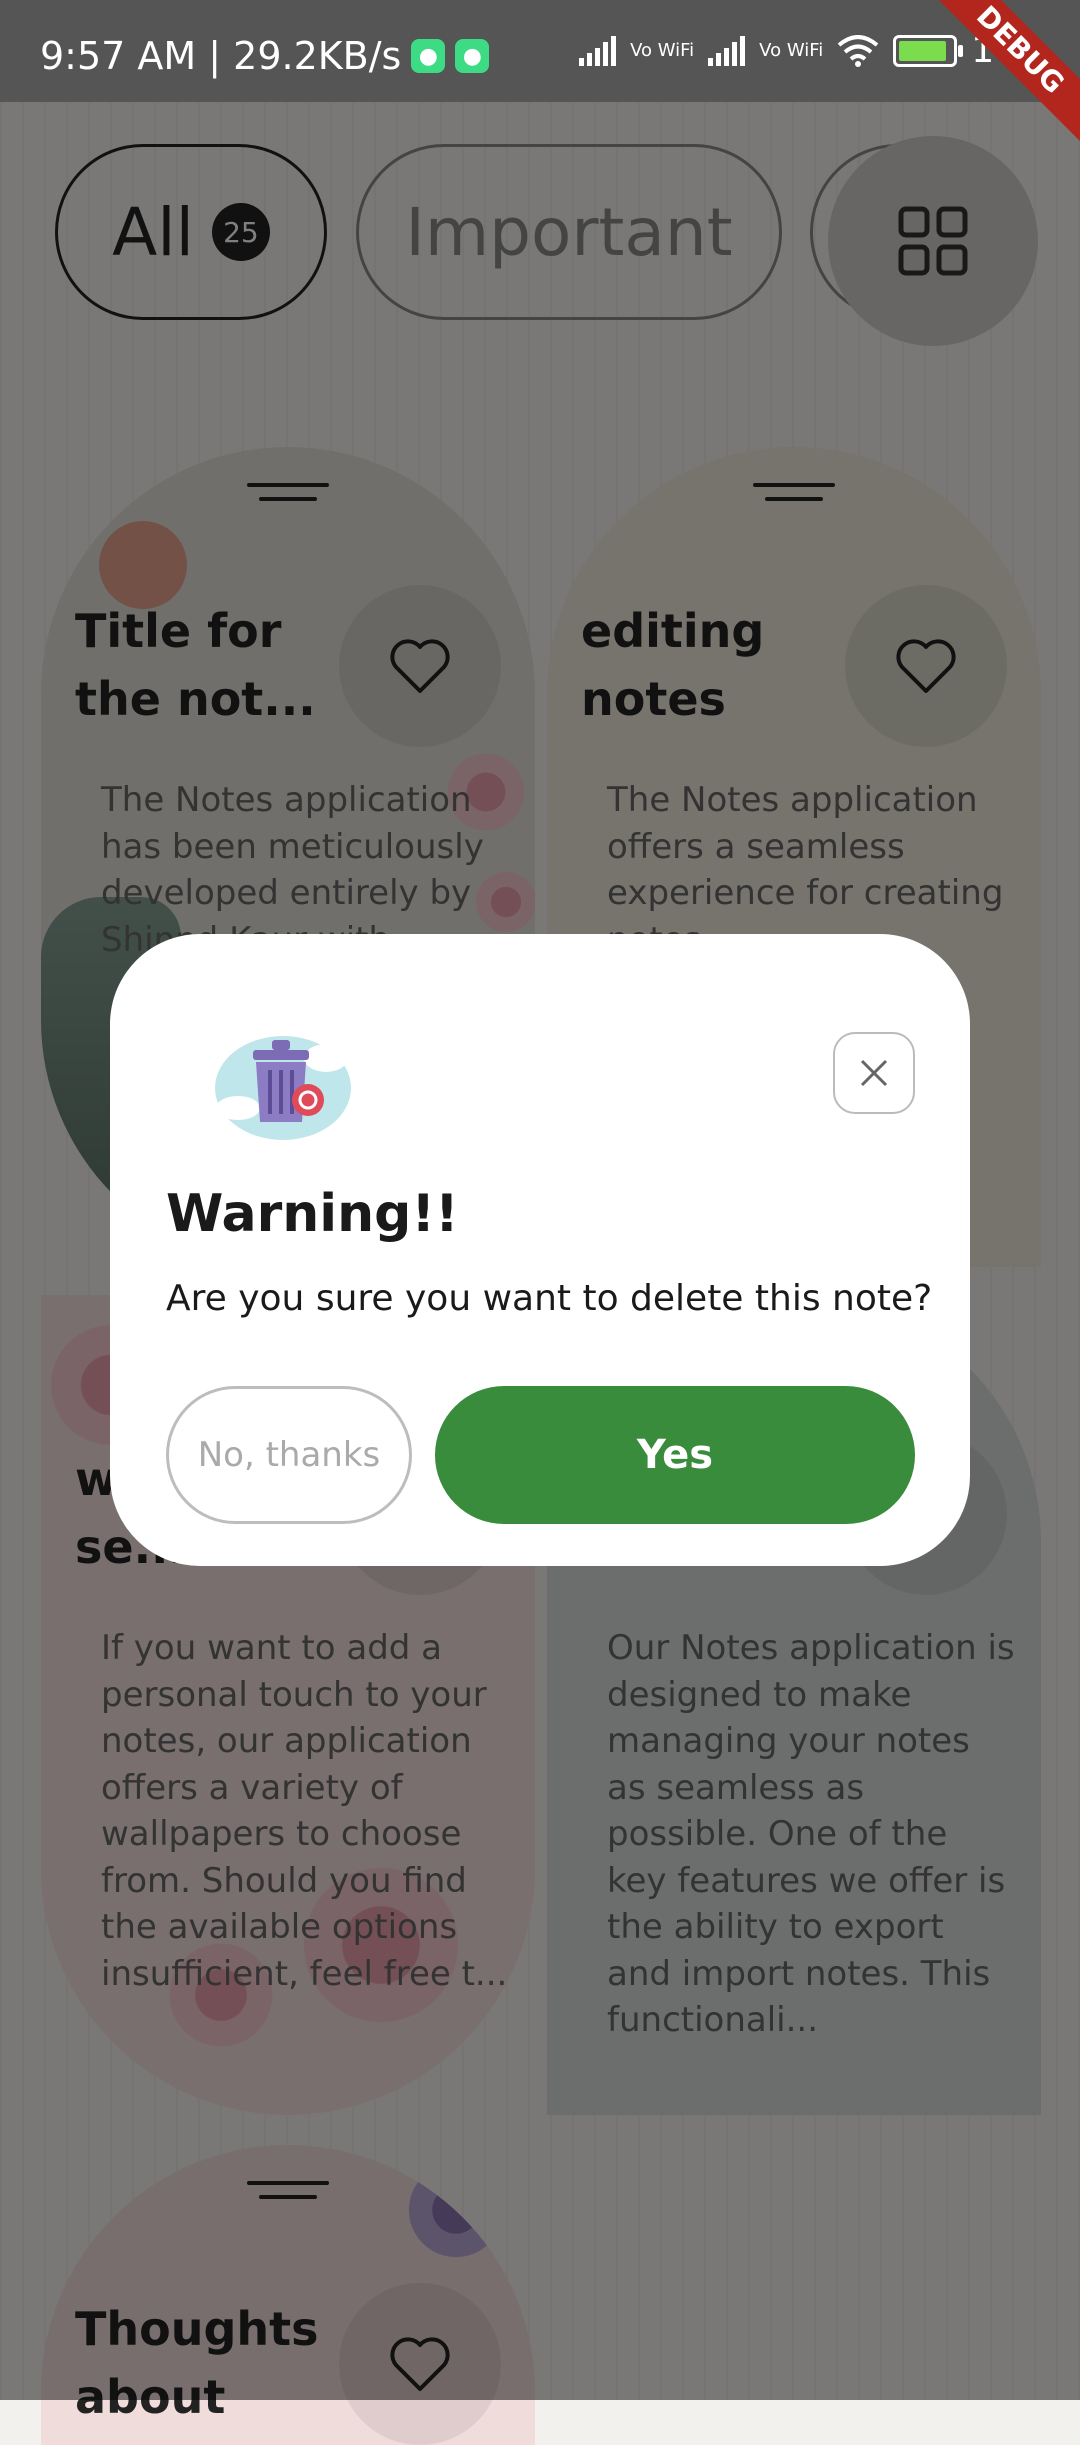  What do you see at coordinates (221, 56) in the screenshot?
I see `status-time: 9:57 AM | 29.2KB/s` at bounding box center [221, 56].